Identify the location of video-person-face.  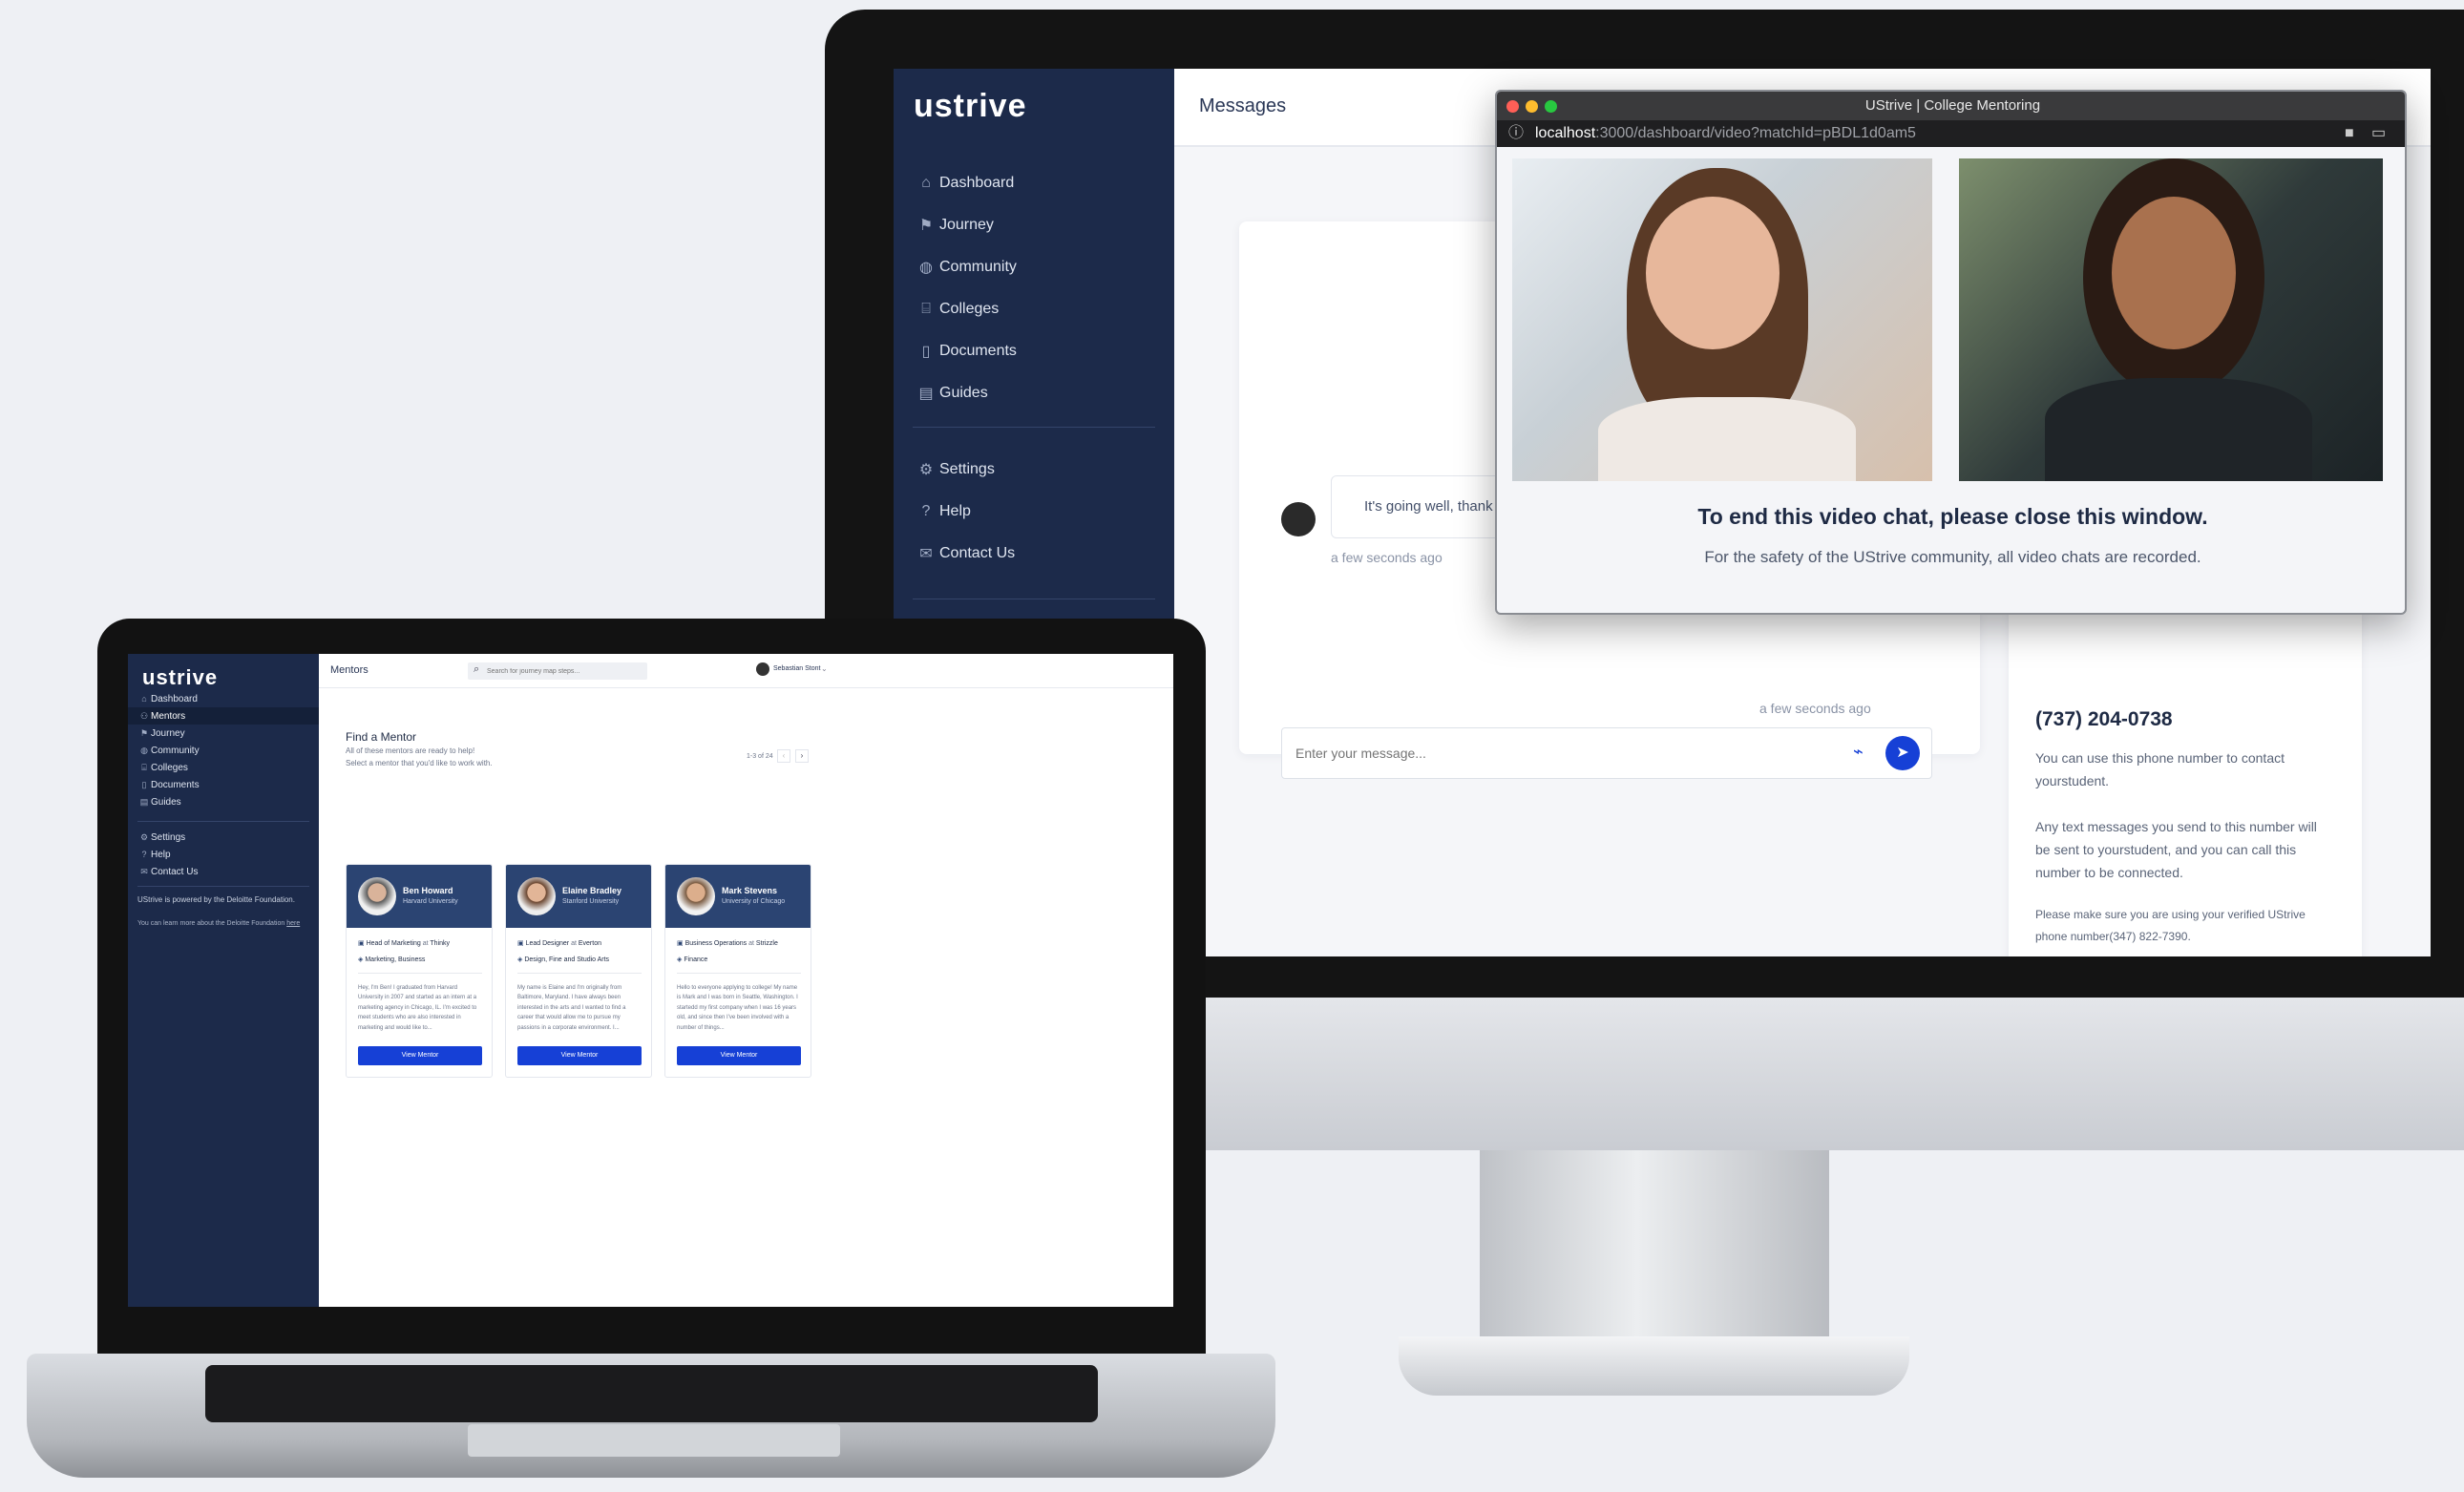
(1713, 273).